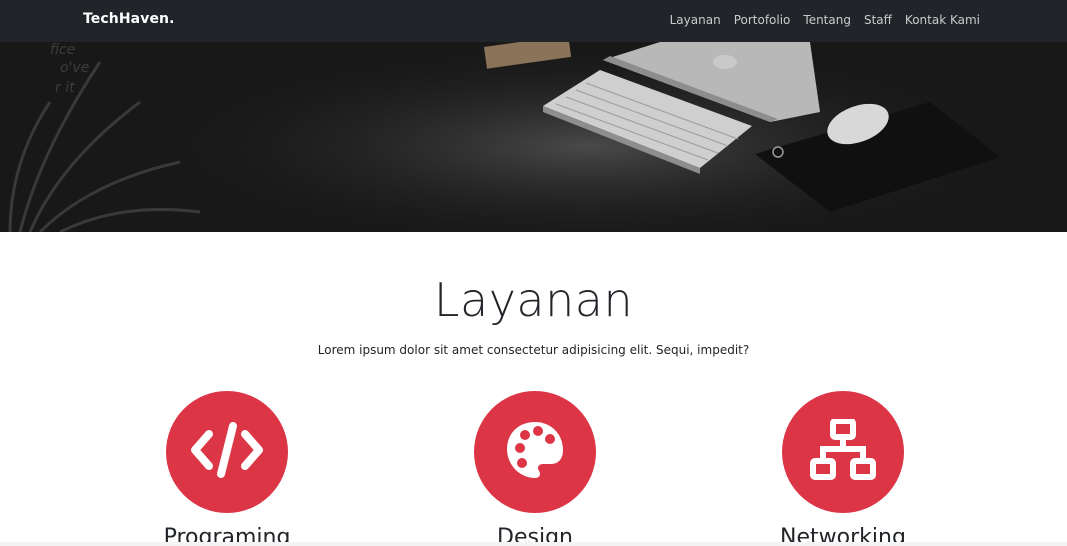 This screenshot has width=1067, height=546. I want to click on service-networking: Networking, so click(843, 468).